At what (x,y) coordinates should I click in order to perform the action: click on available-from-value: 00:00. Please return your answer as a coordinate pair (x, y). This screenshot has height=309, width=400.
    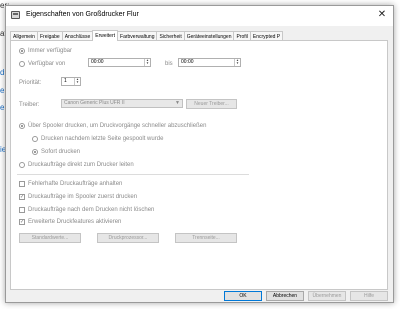
    Looking at the image, I should click on (97, 62).